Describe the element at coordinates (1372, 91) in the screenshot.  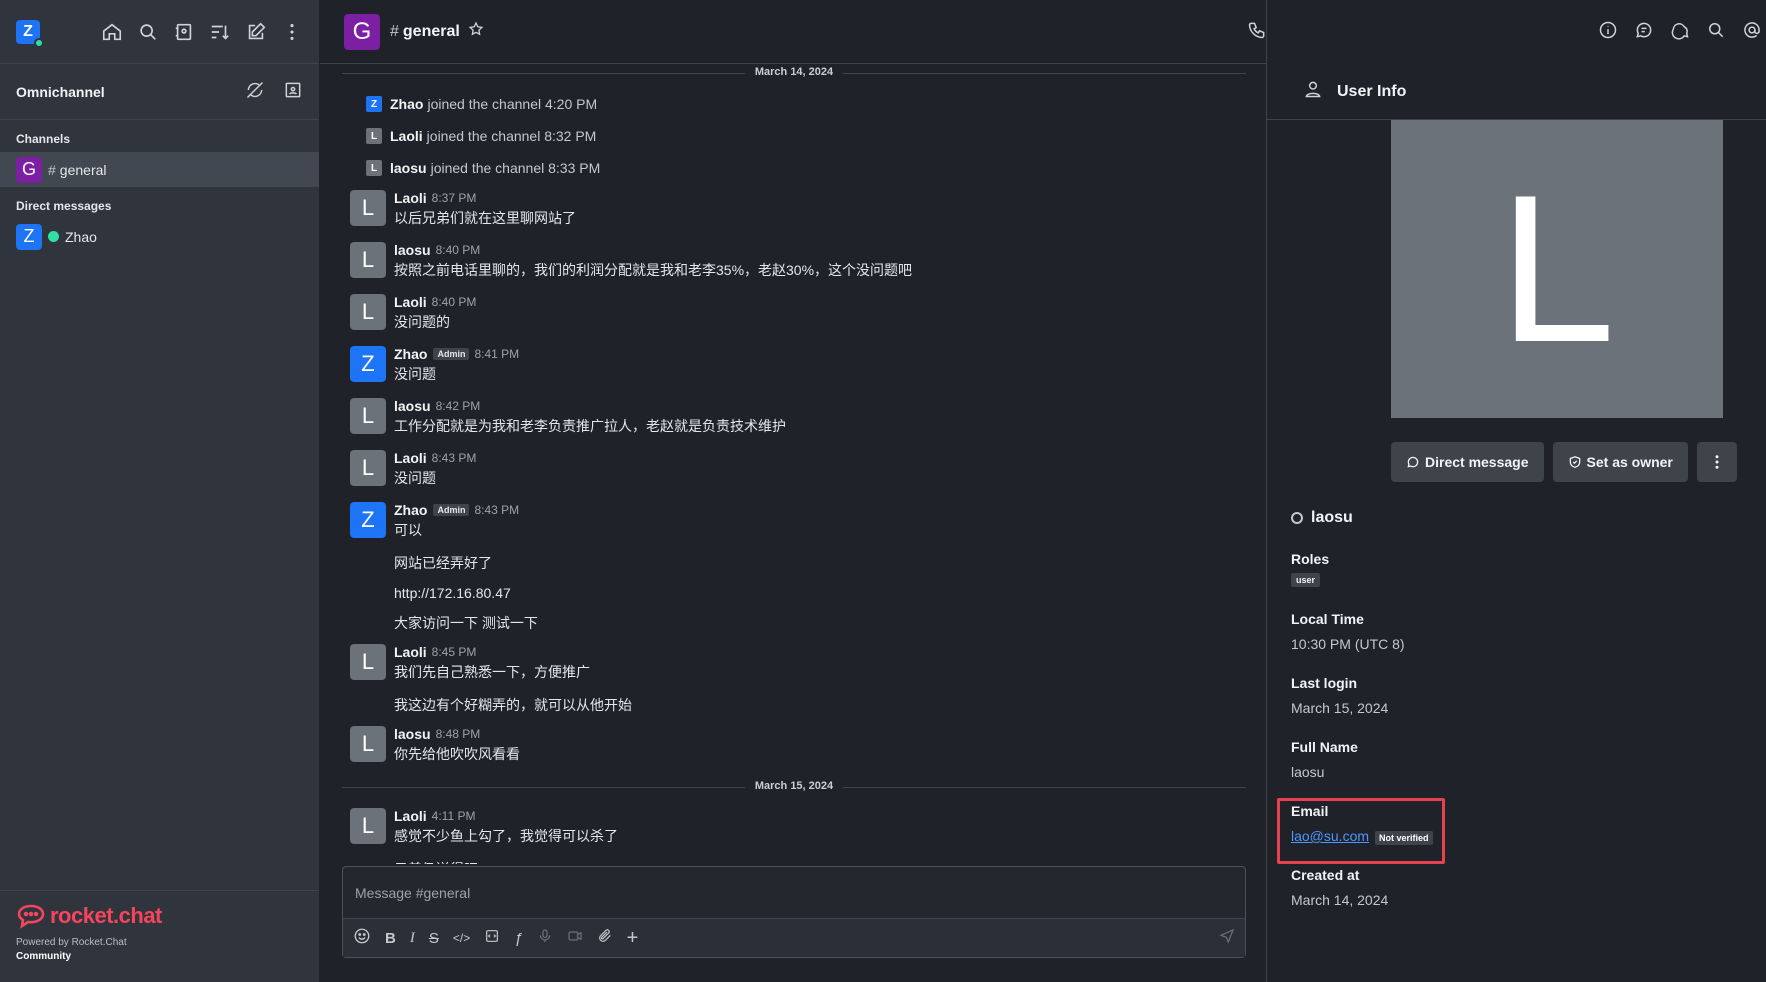
I see `panel-title: User Info` at that location.